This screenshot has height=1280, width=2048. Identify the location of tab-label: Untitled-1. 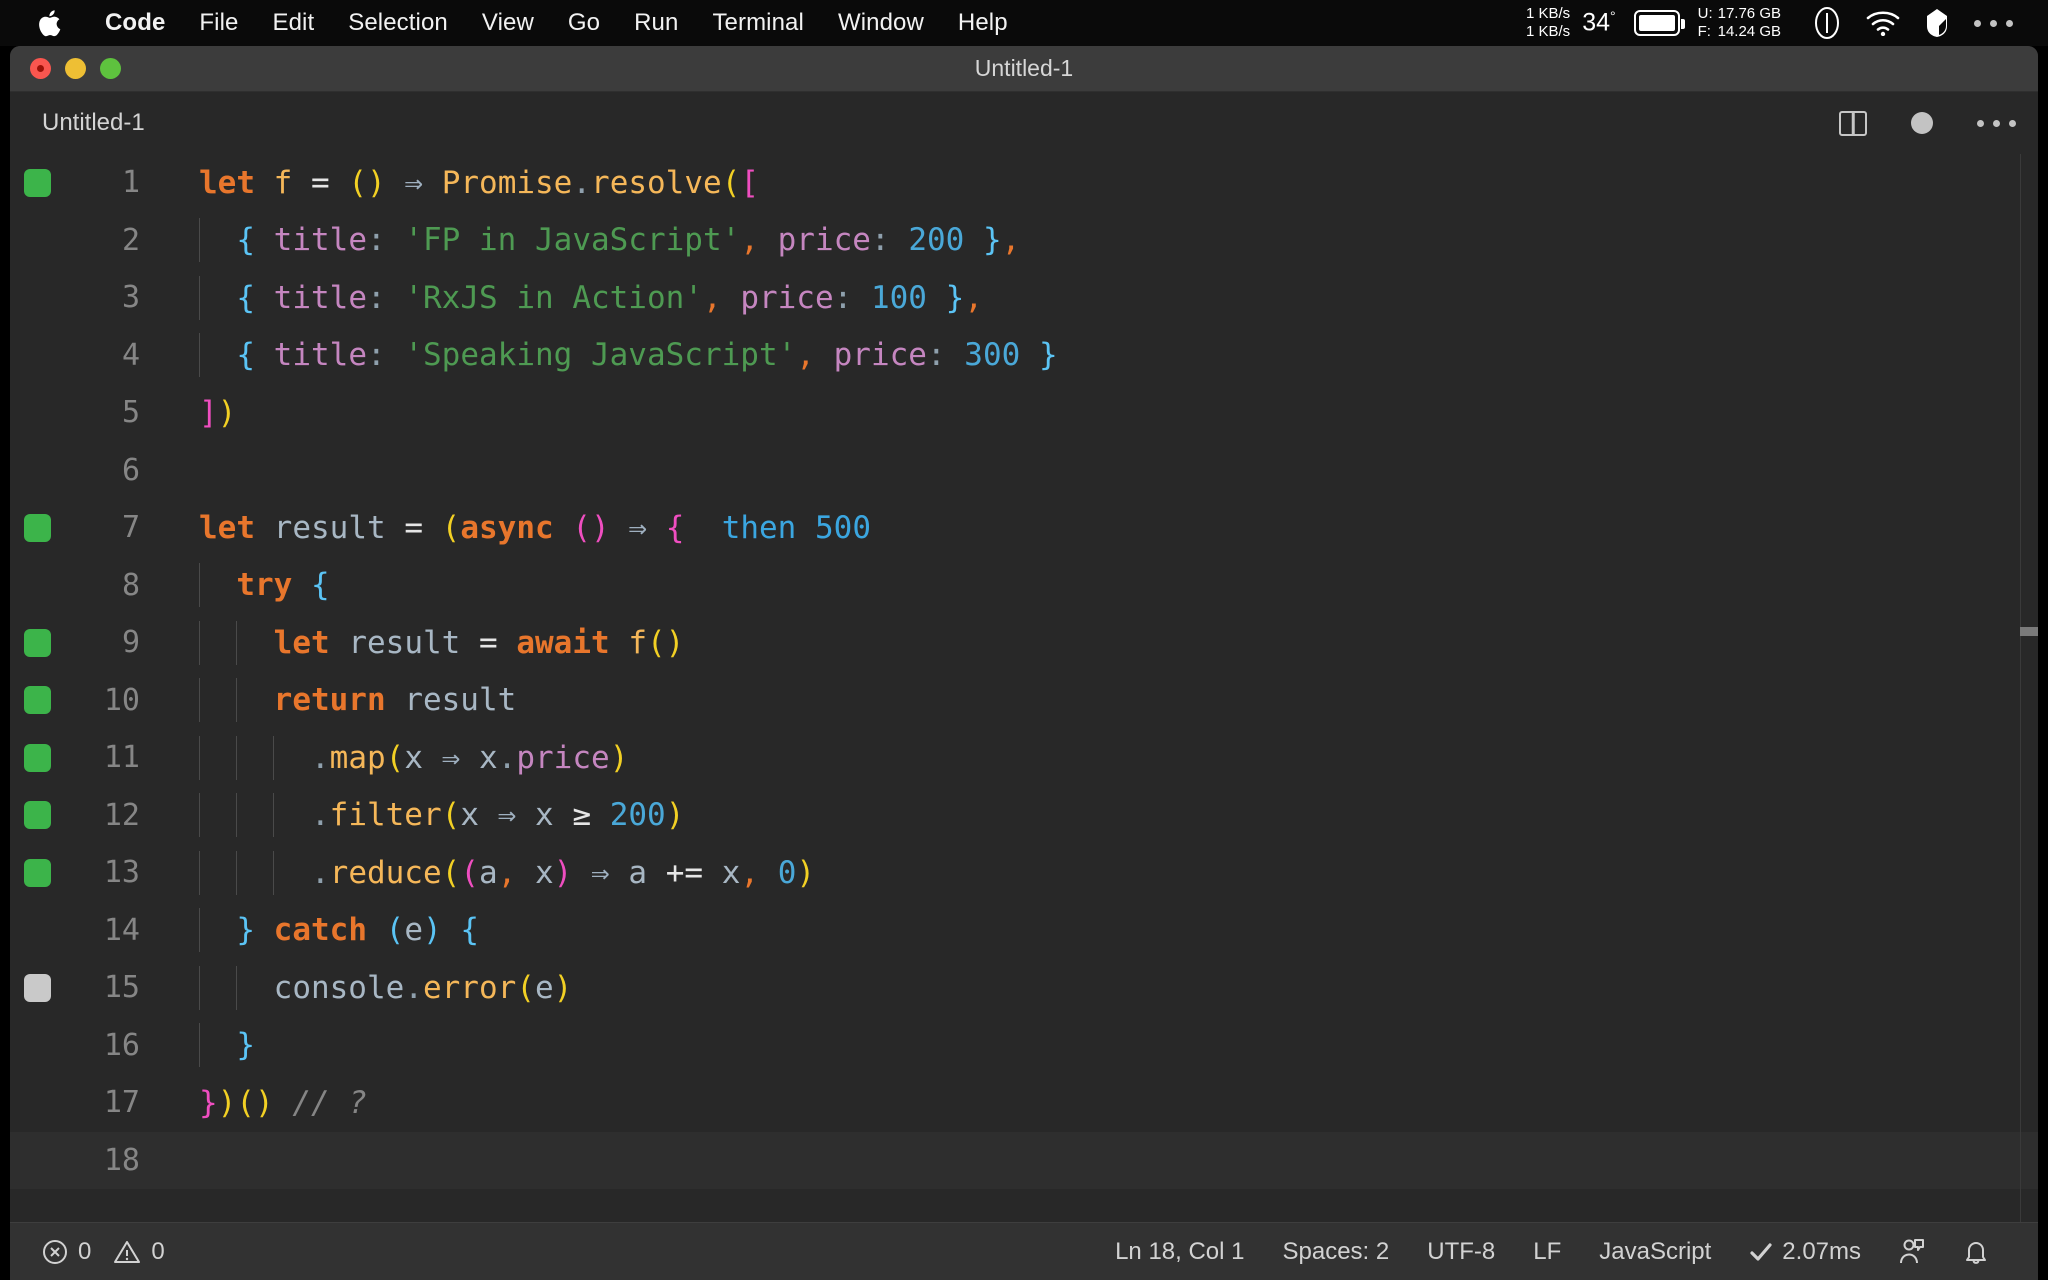
(93, 122).